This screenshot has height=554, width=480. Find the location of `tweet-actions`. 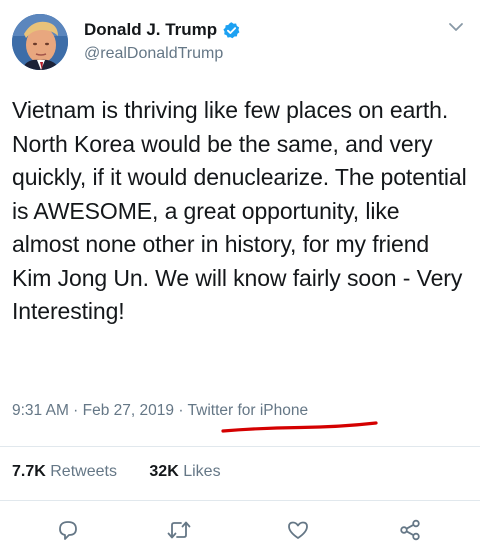

tweet-actions is located at coordinates (240, 534).